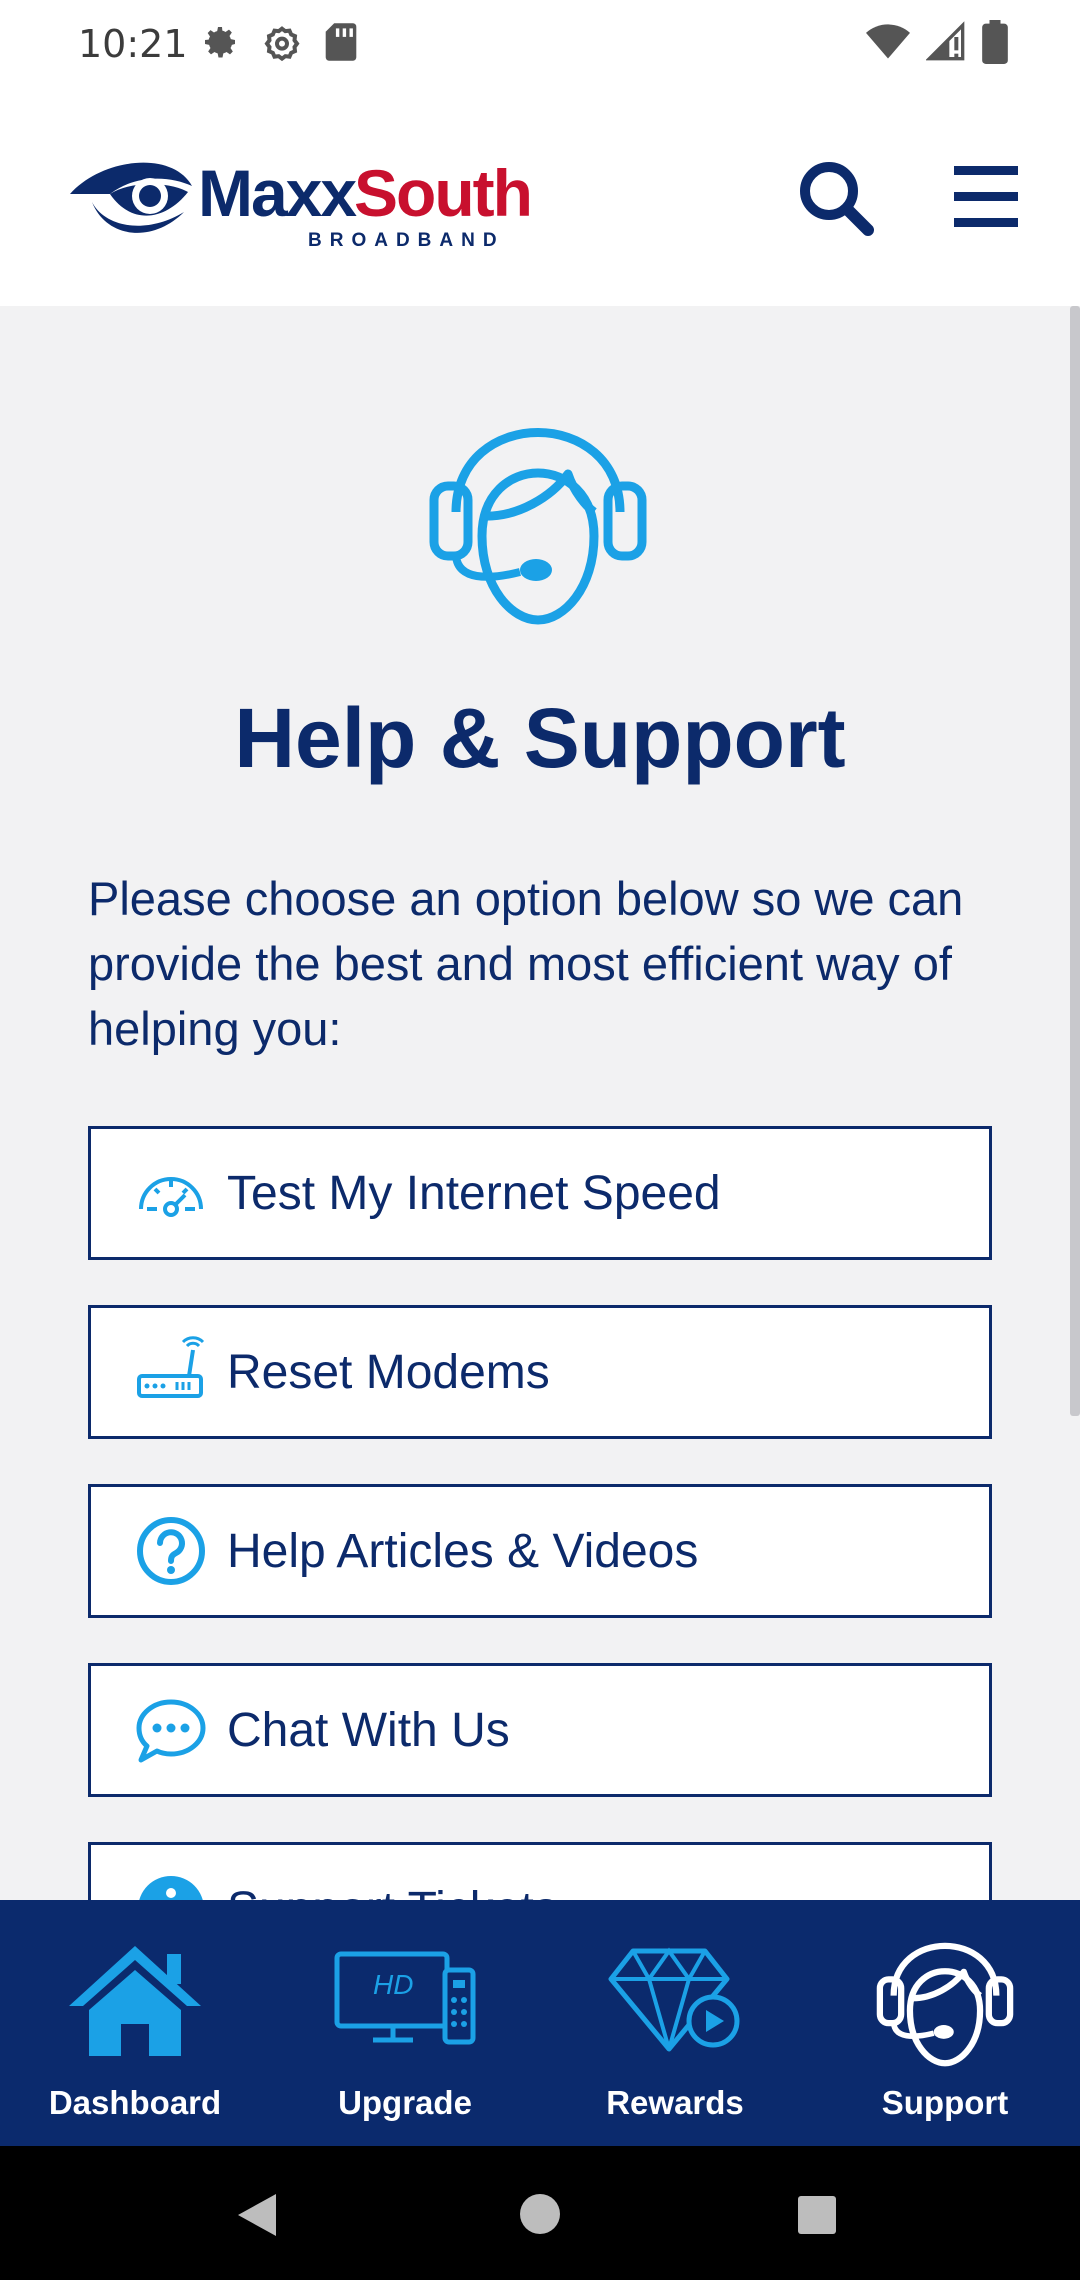  Describe the element at coordinates (540, 1730) in the screenshot. I see `chat-with-us-button: Chat With Us` at that location.